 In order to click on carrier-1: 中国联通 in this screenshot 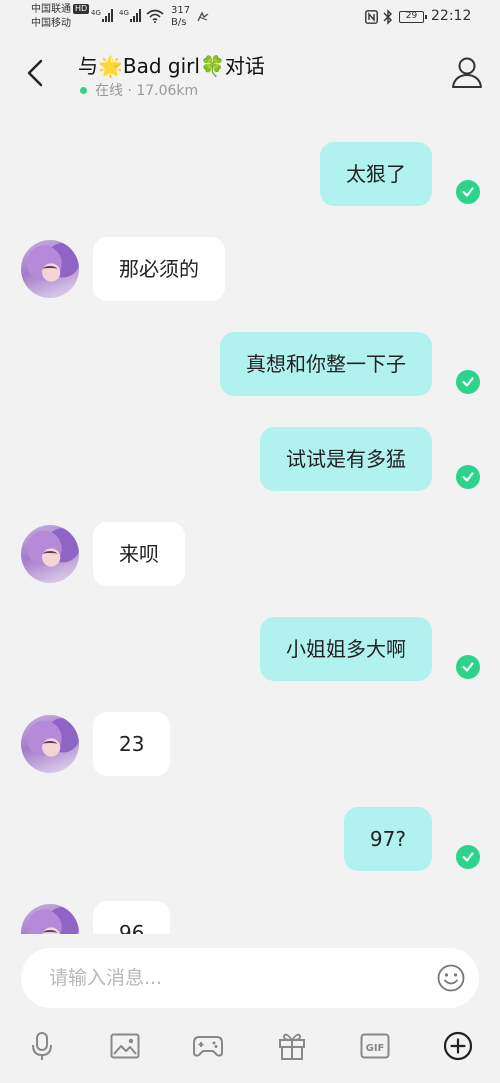, I will do `click(51, 9)`.